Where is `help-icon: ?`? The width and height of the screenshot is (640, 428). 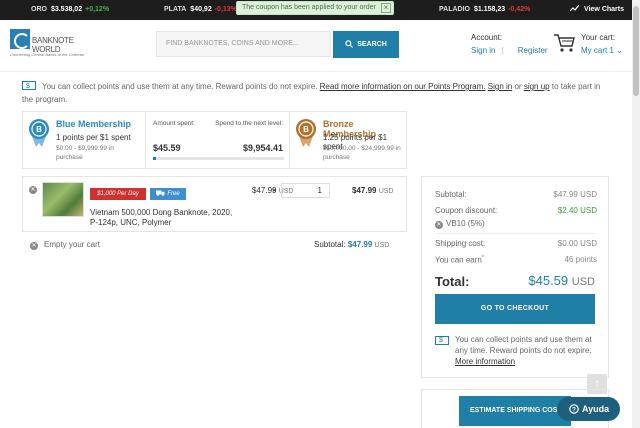 help-icon: ? is located at coordinates (574, 409).